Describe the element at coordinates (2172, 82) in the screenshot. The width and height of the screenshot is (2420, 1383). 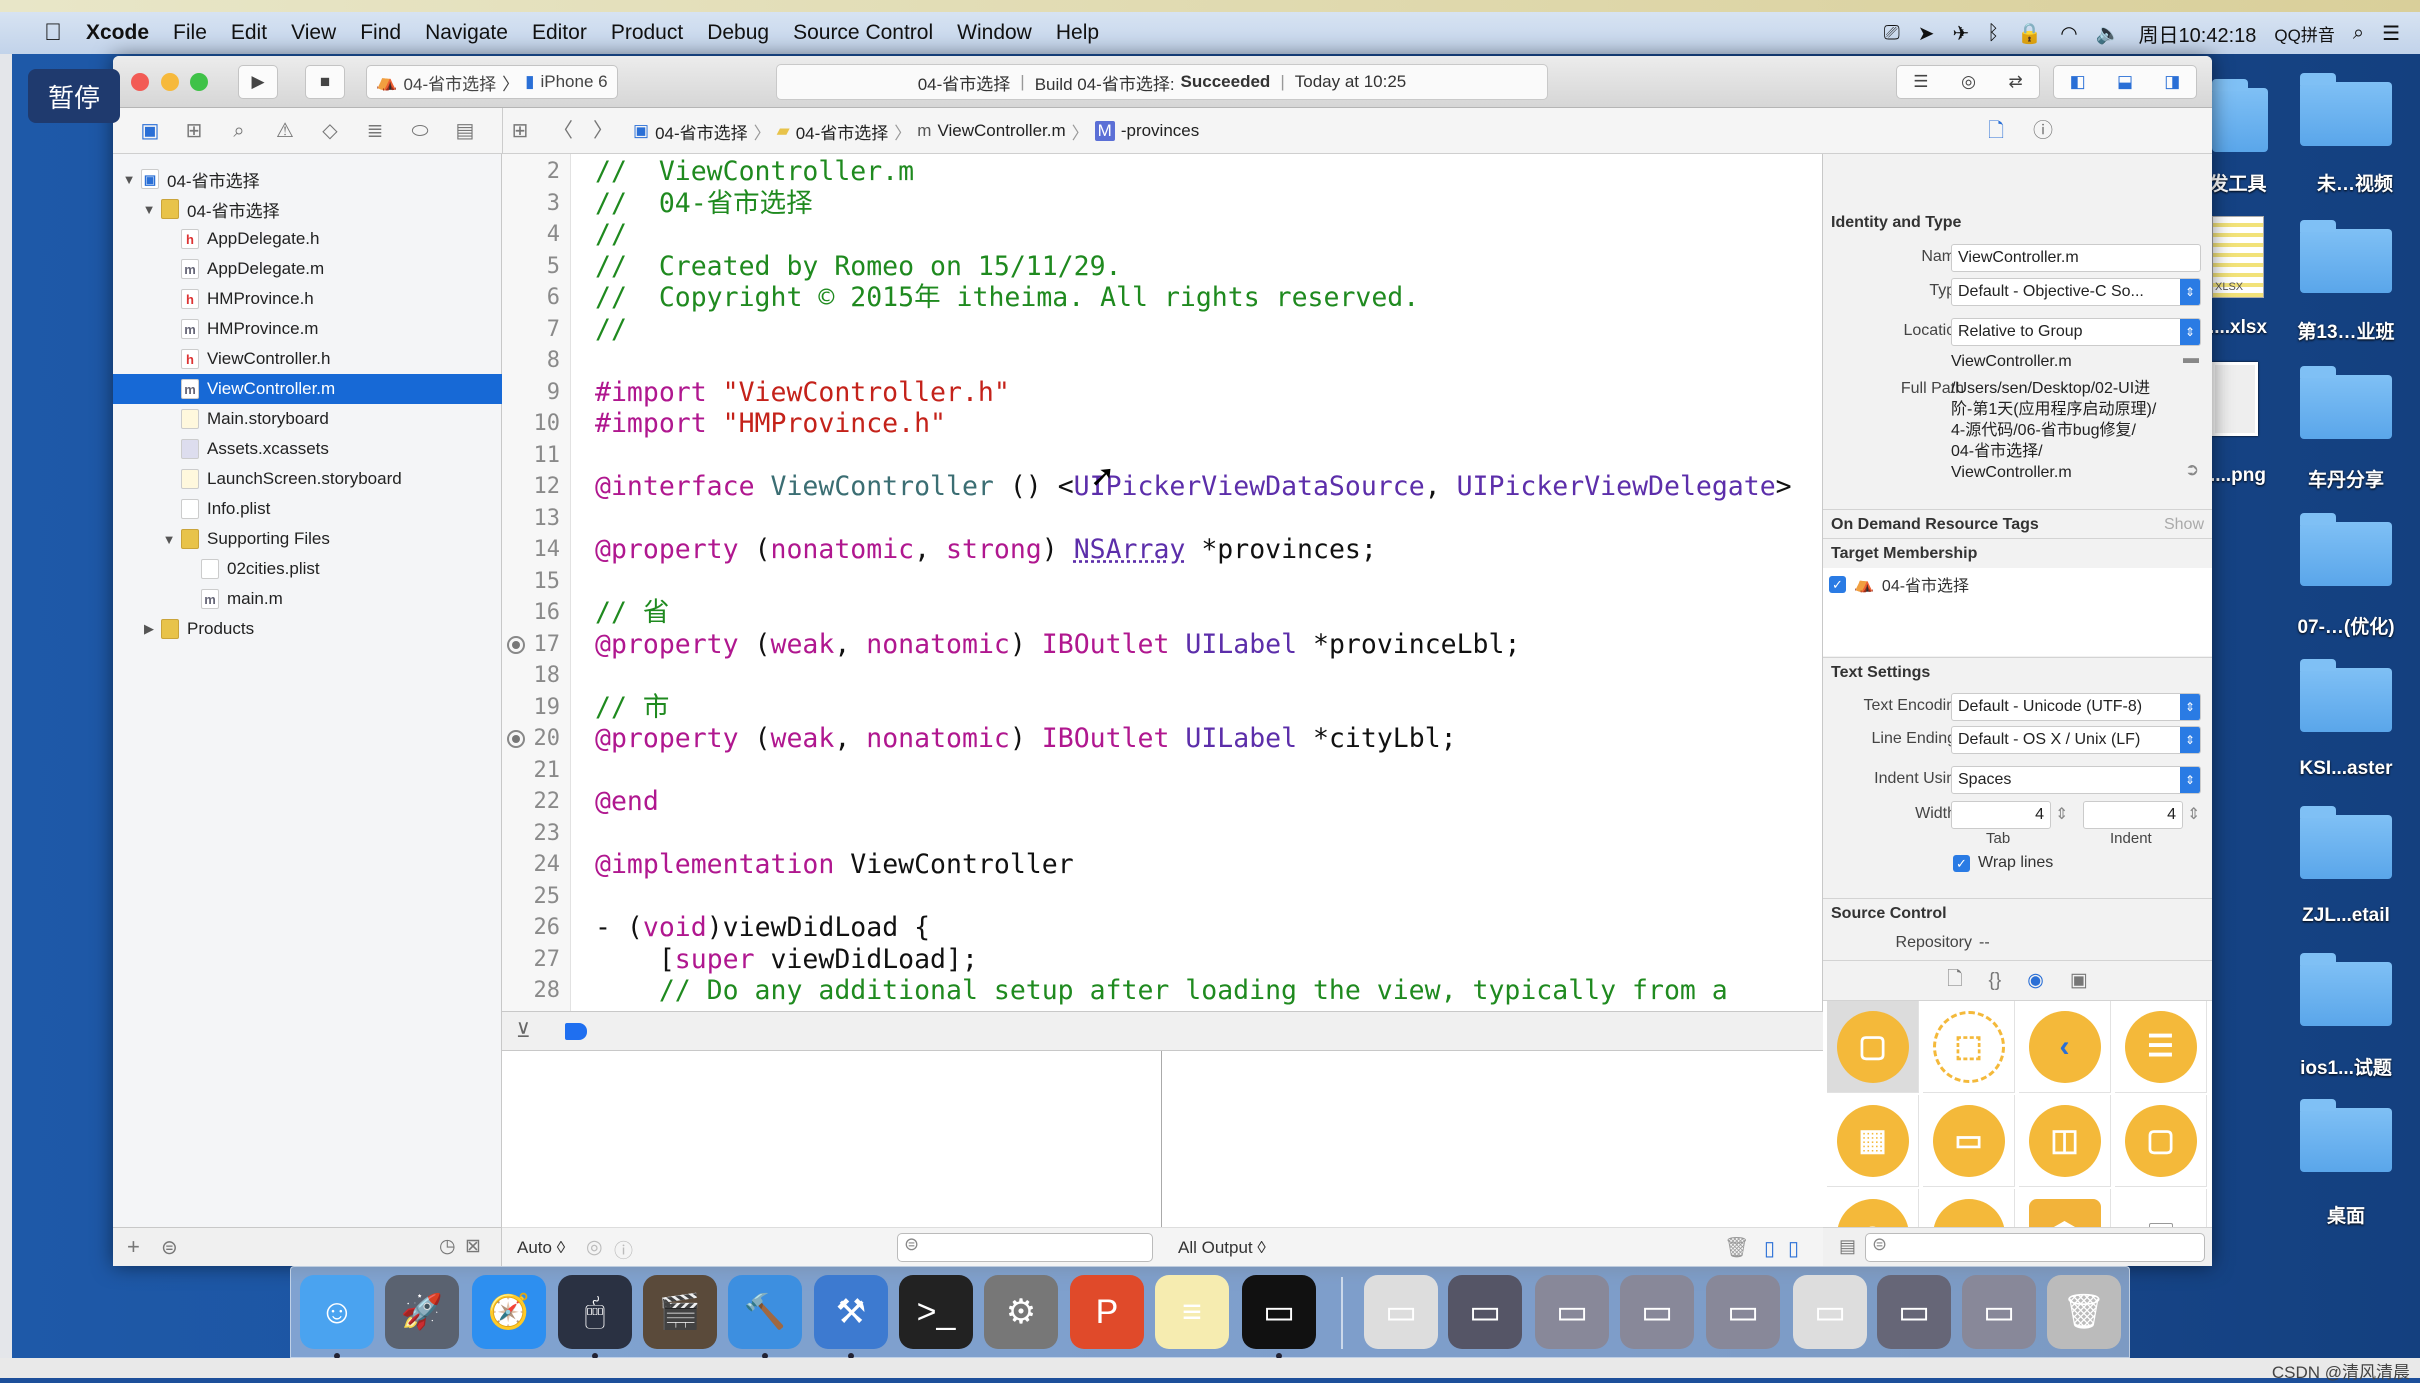
I see `toggle-utilities-icon: ◨` at that location.